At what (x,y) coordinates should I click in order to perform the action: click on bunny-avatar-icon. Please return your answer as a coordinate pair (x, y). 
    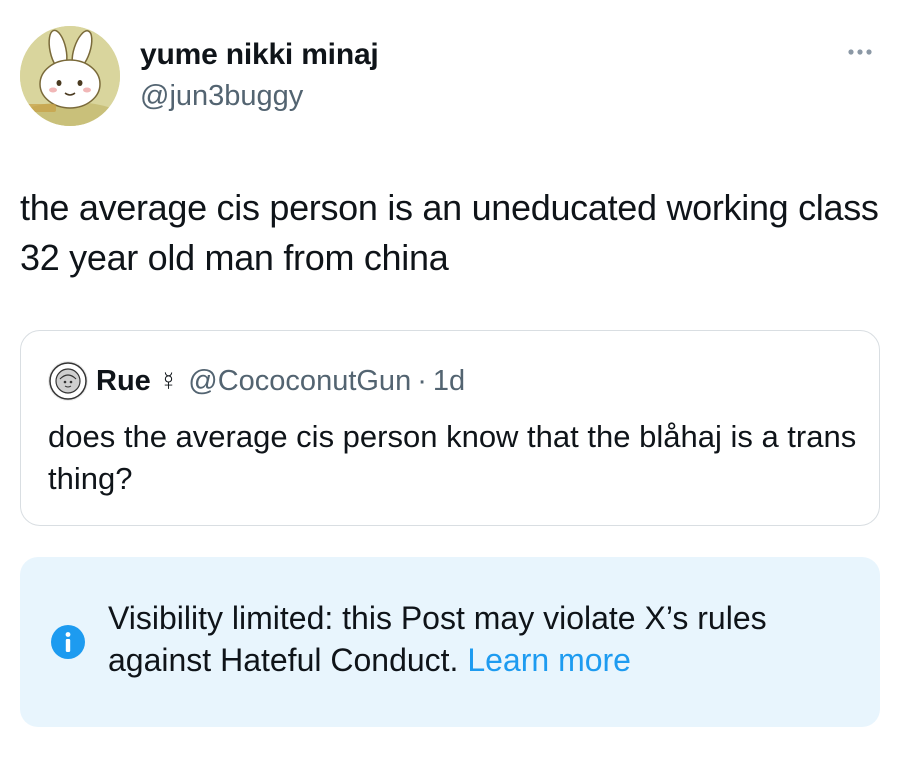
    Looking at the image, I should click on (70, 76).